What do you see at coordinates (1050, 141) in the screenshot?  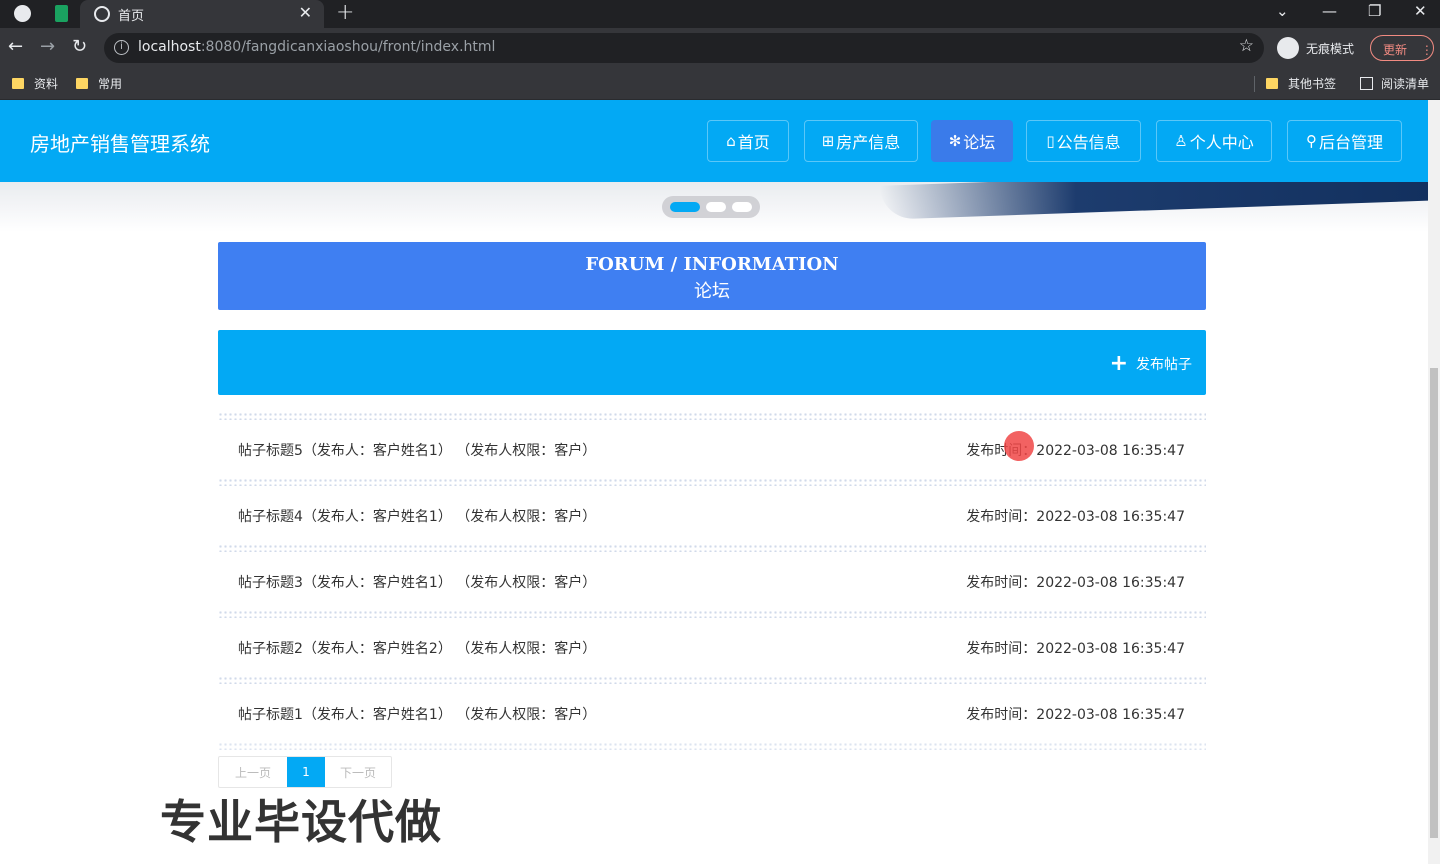 I see `notice-icon: ▯` at bounding box center [1050, 141].